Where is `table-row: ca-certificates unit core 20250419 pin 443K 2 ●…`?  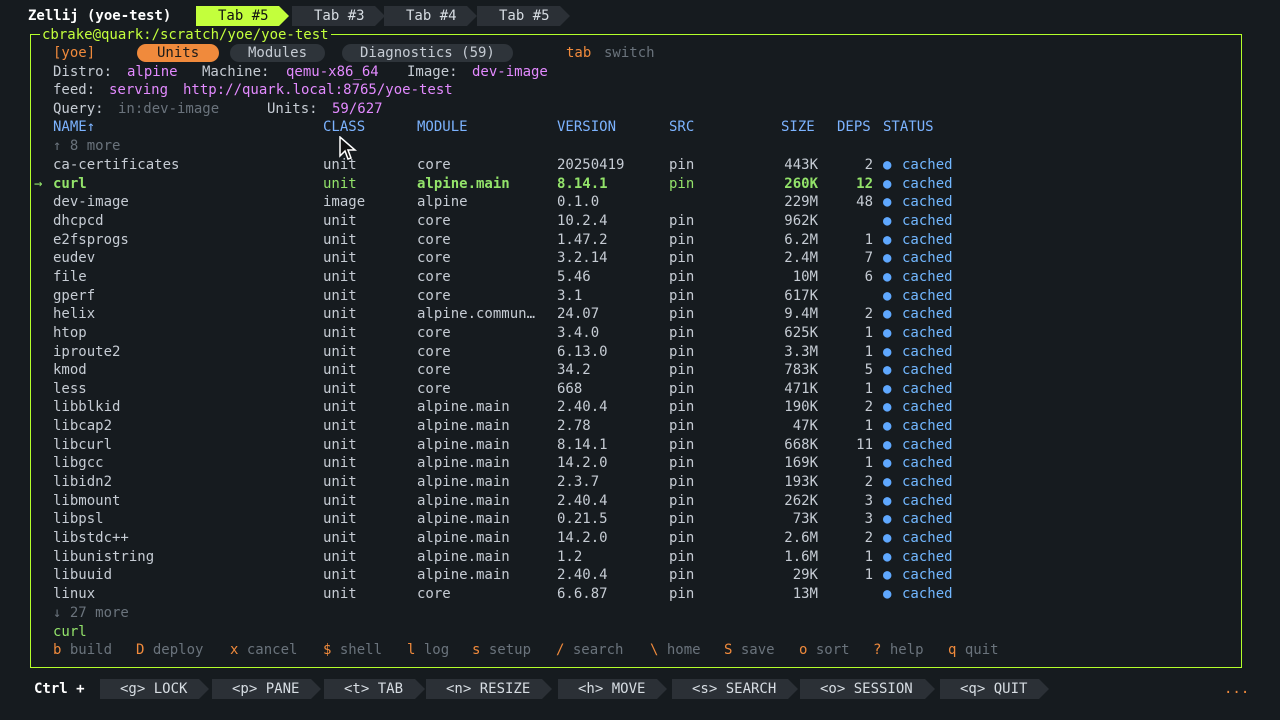 table-row: ca-certificates unit core 20250419 pin 443K 2 ●… is located at coordinates (640, 165).